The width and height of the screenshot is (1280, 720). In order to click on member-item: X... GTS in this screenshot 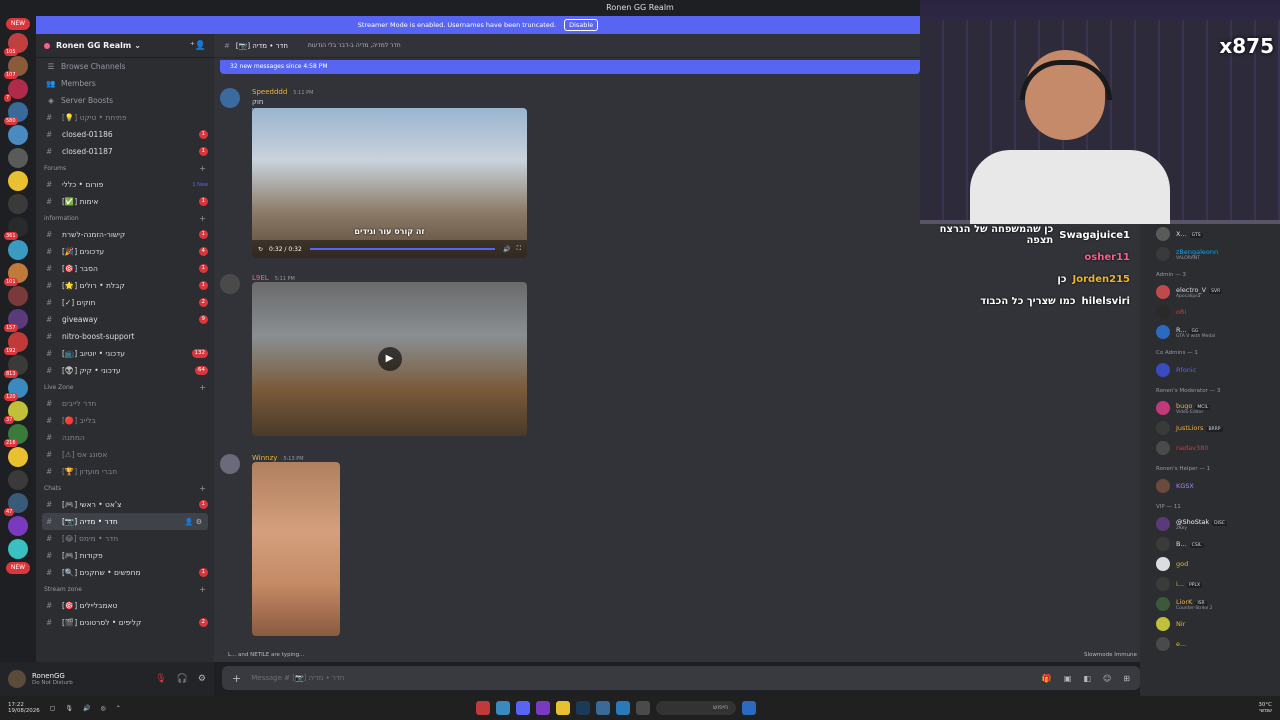, I will do `click(1210, 234)`.